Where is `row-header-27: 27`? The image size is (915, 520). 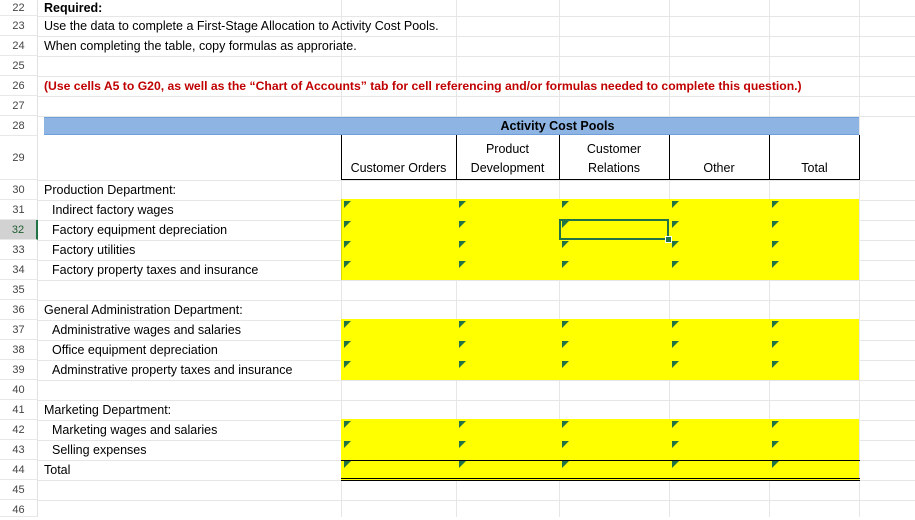 row-header-27: 27 is located at coordinates (19, 106).